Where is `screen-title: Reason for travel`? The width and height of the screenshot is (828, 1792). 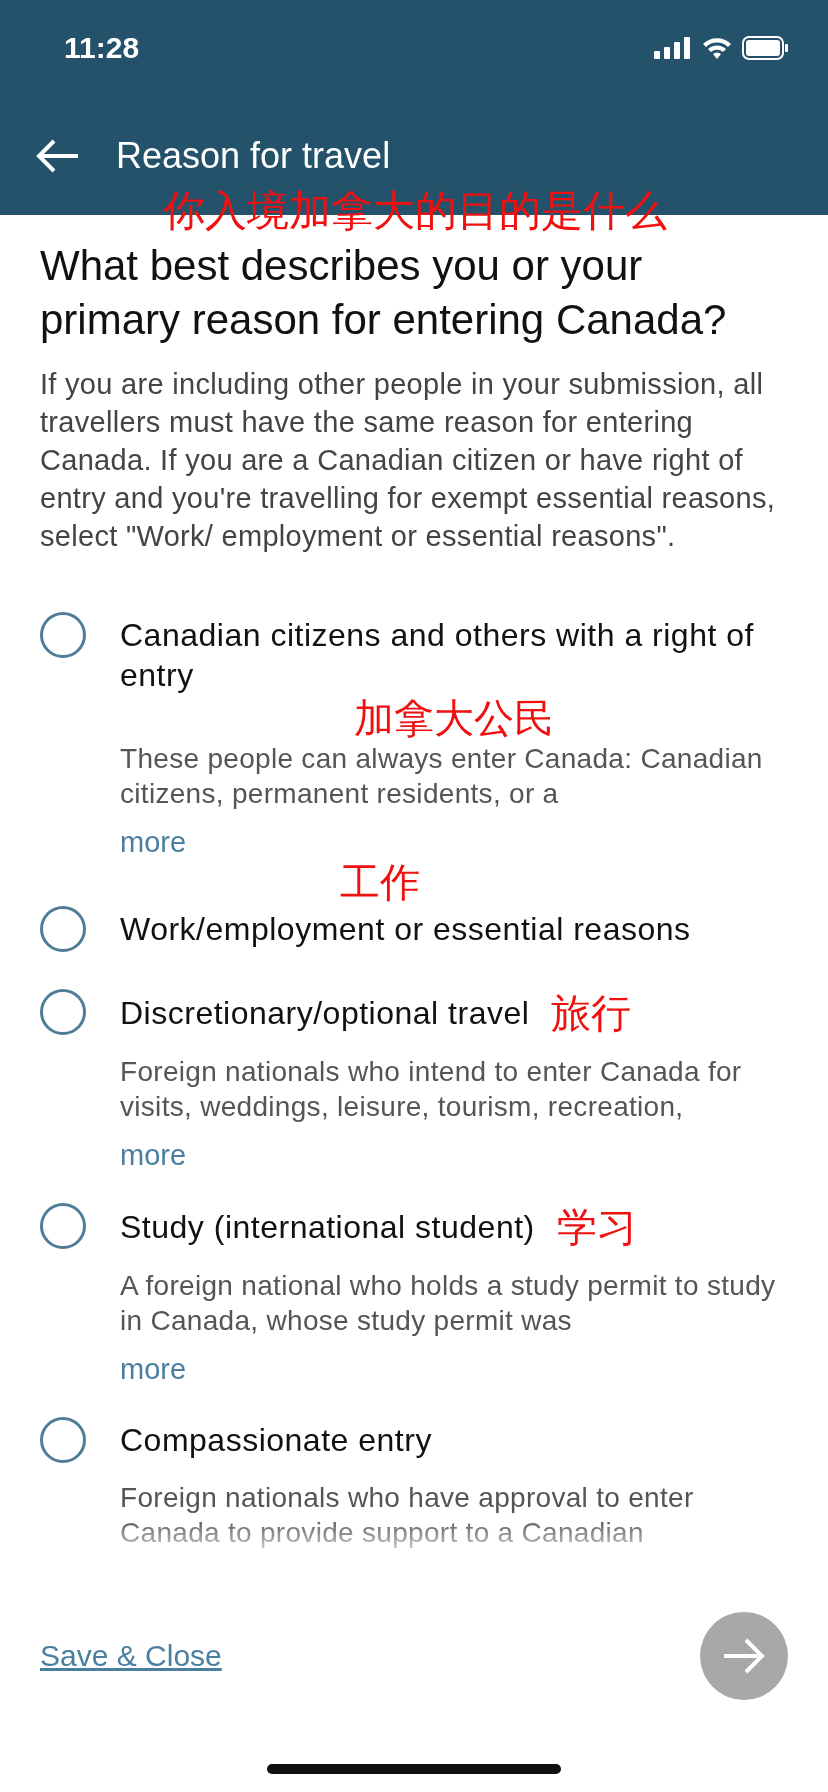
screen-title: Reason for travel is located at coordinates (253, 155).